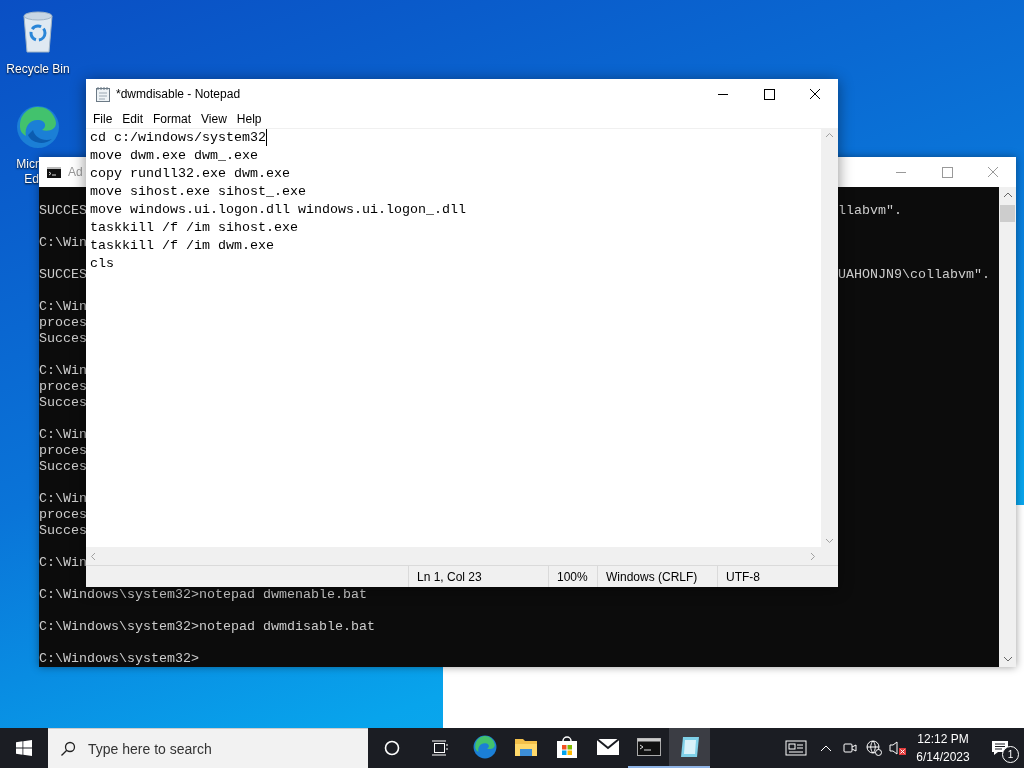 The image size is (1024, 768). I want to click on clock-time: 12:12 PM, so click(943, 739).